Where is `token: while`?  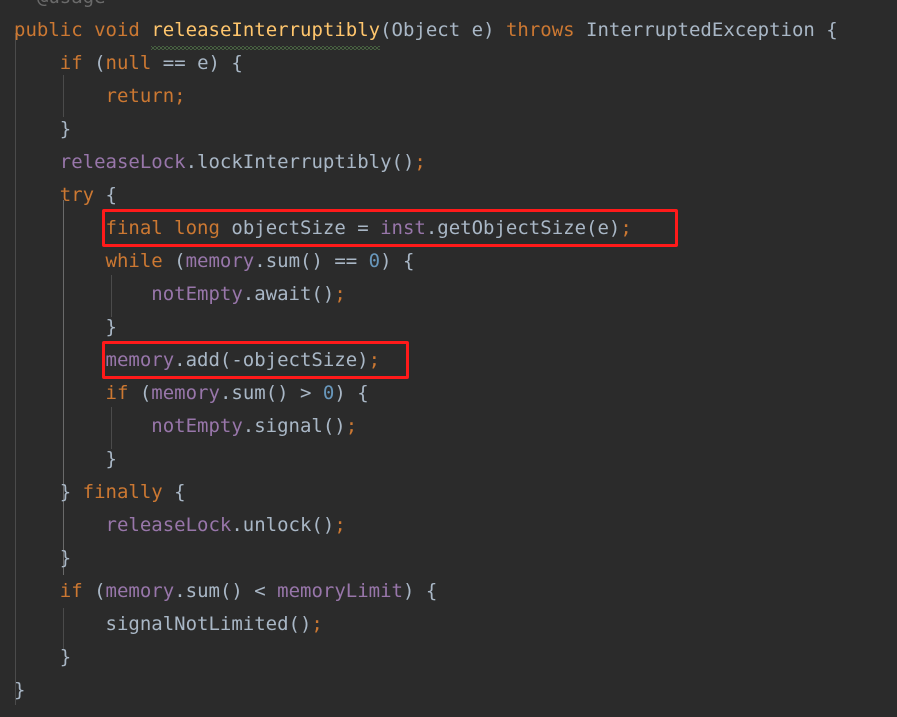
token: while is located at coordinates (134, 261).